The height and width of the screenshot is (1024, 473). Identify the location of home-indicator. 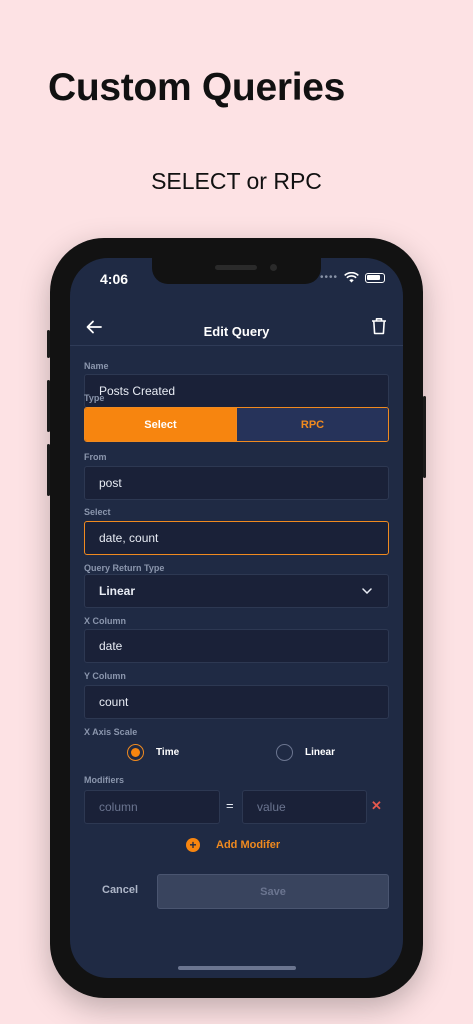
(237, 968).